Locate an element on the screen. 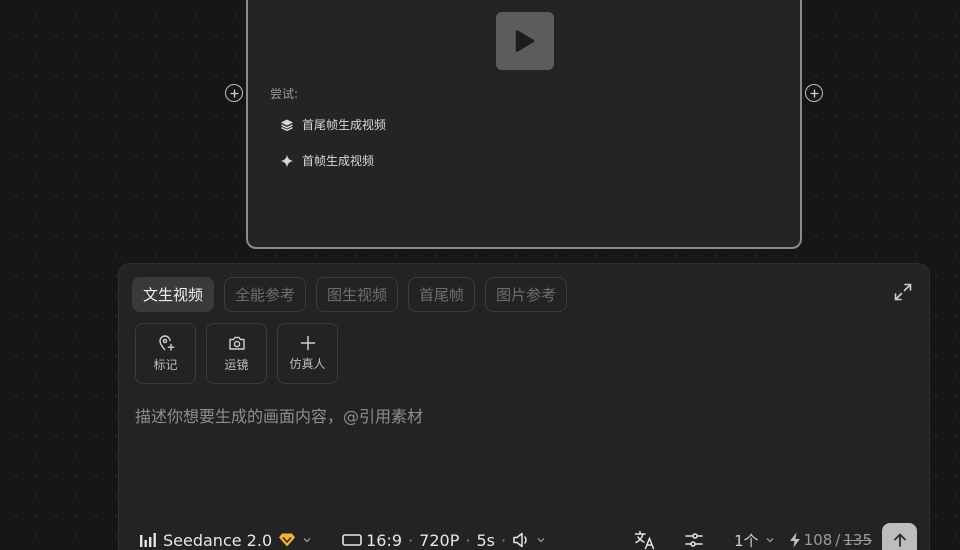  try-label: 尝试: is located at coordinates (284, 94).